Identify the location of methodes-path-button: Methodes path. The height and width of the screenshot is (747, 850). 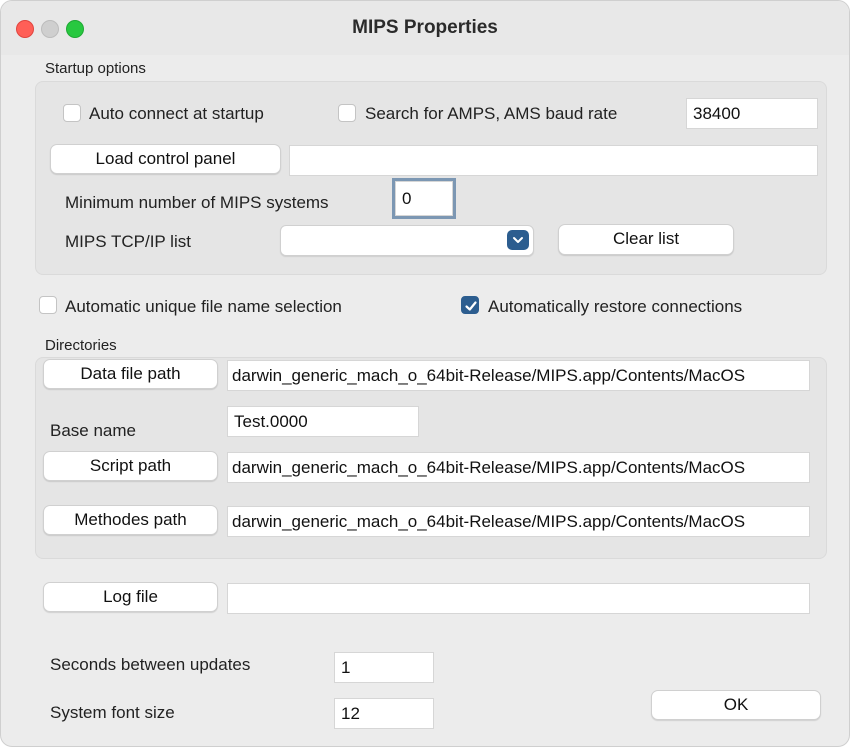
(130, 520).